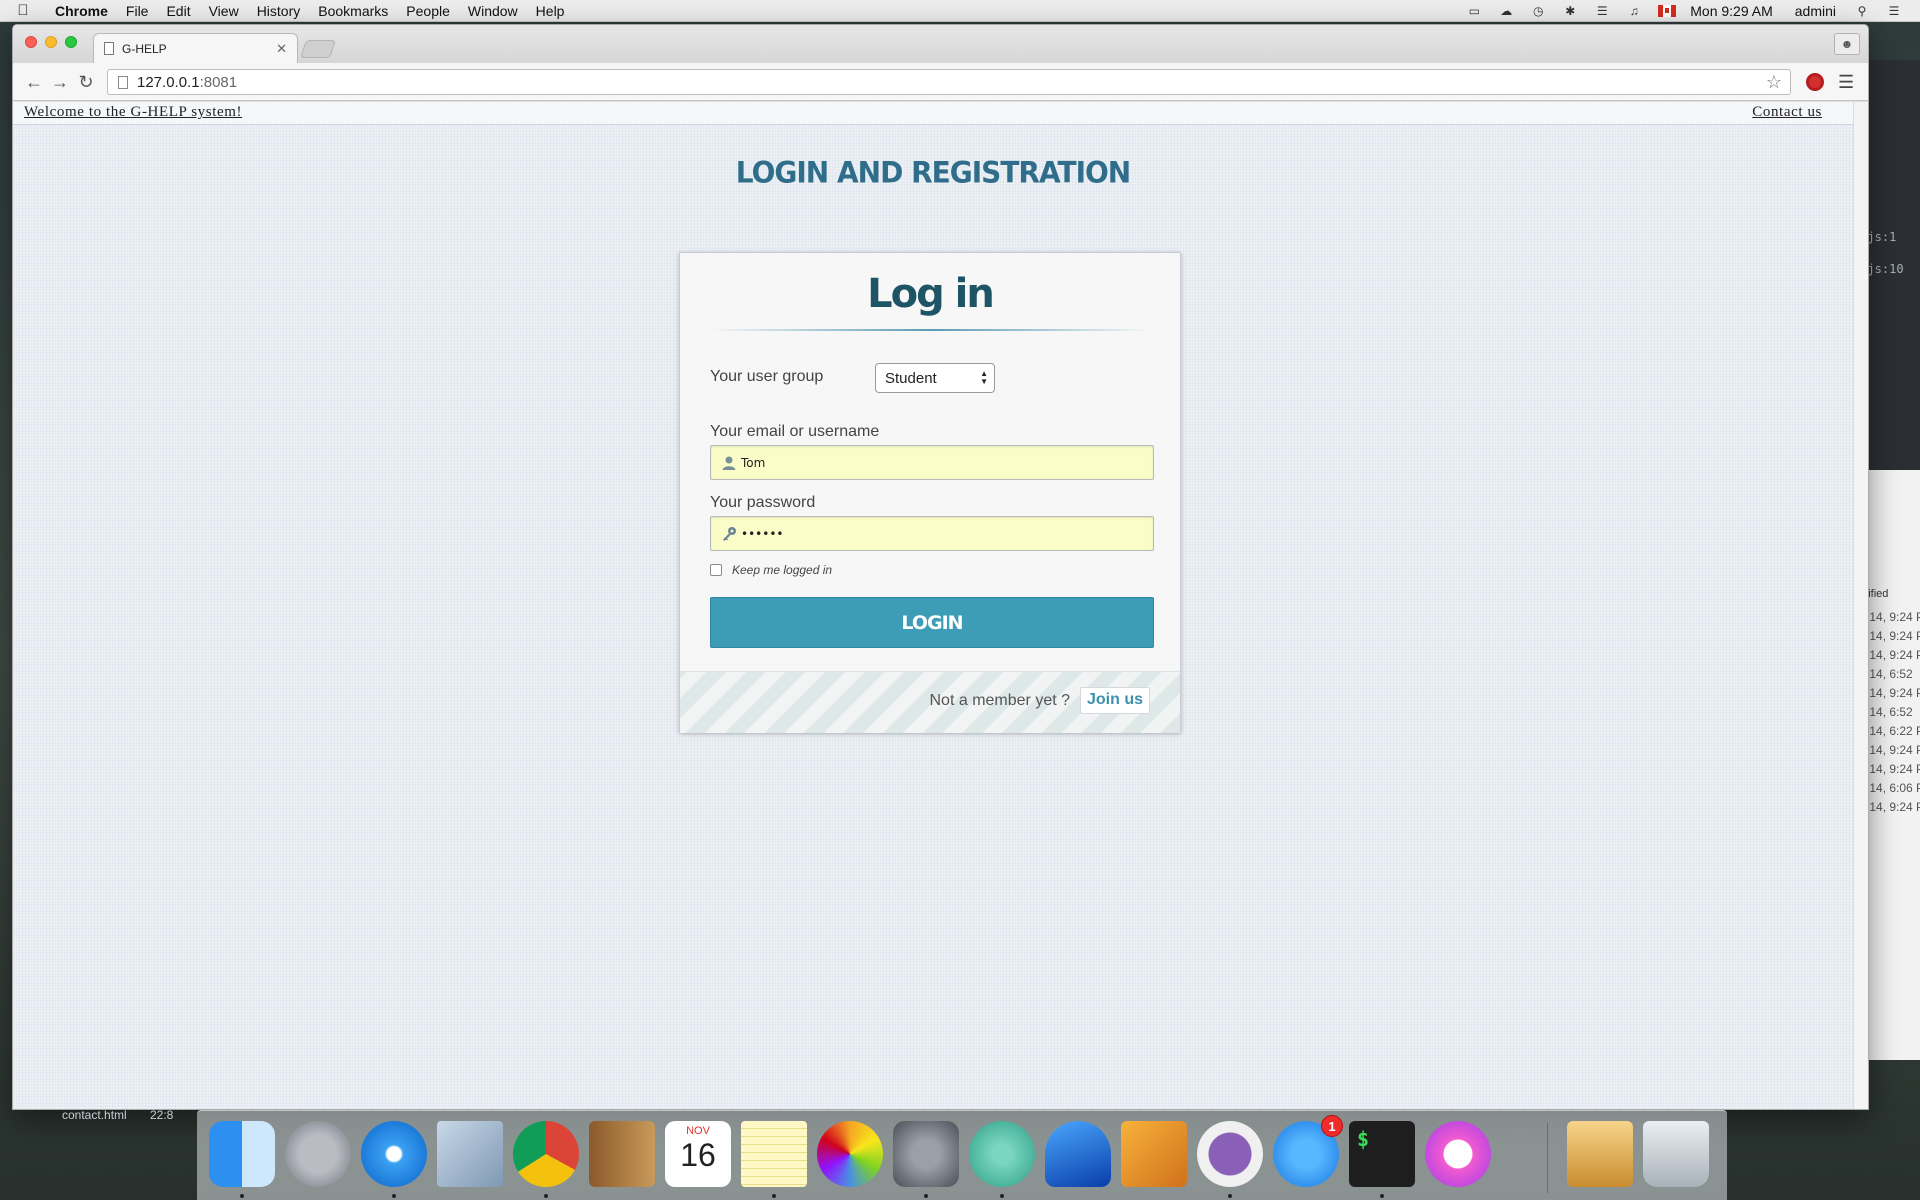  Describe the element at coordinates (1547, 1158) in the screenshot. I see `dock-separator` at that location.